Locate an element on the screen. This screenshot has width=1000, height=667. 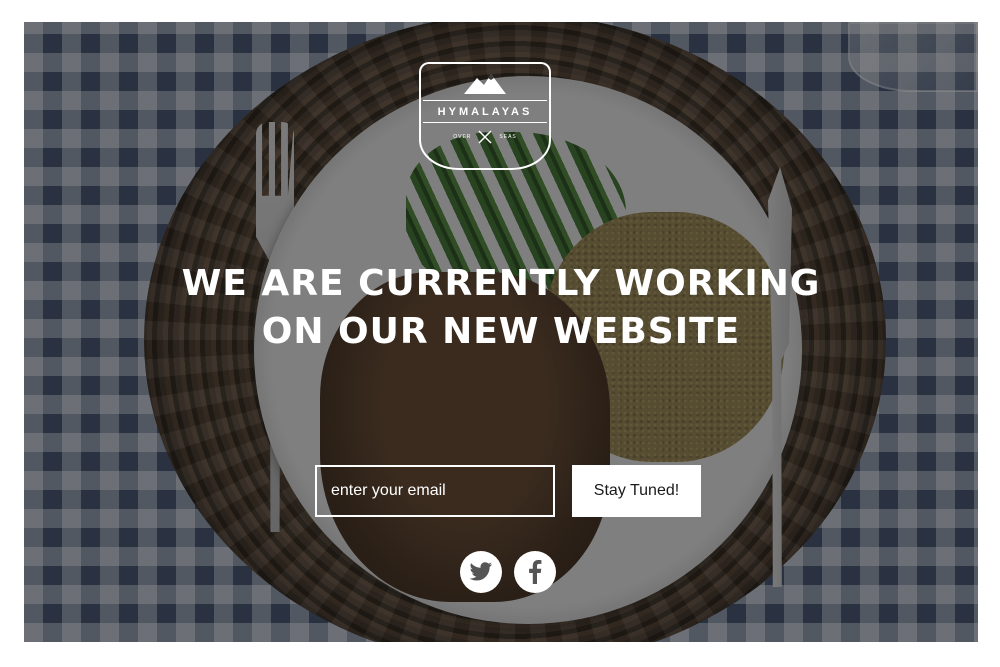
twitter-icon is located at coordinates (480, 571).